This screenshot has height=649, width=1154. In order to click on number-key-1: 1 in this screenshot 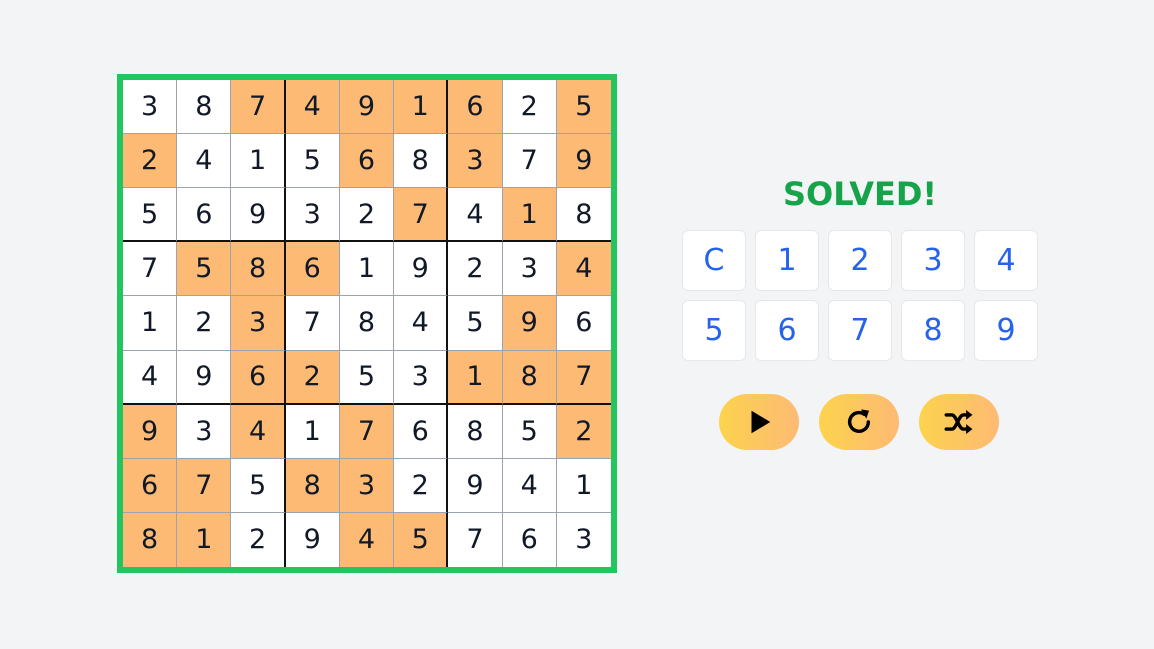, I will do `click(787, 260)`.